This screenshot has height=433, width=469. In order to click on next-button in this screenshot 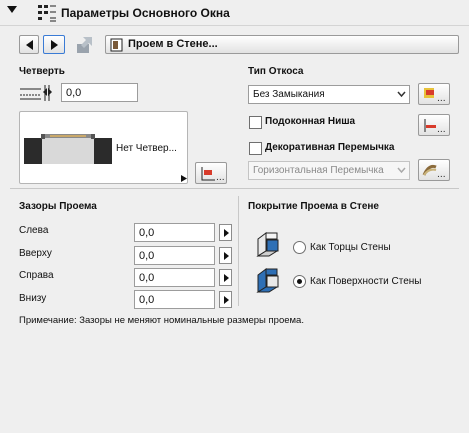, I will do `click(54, 44)`.